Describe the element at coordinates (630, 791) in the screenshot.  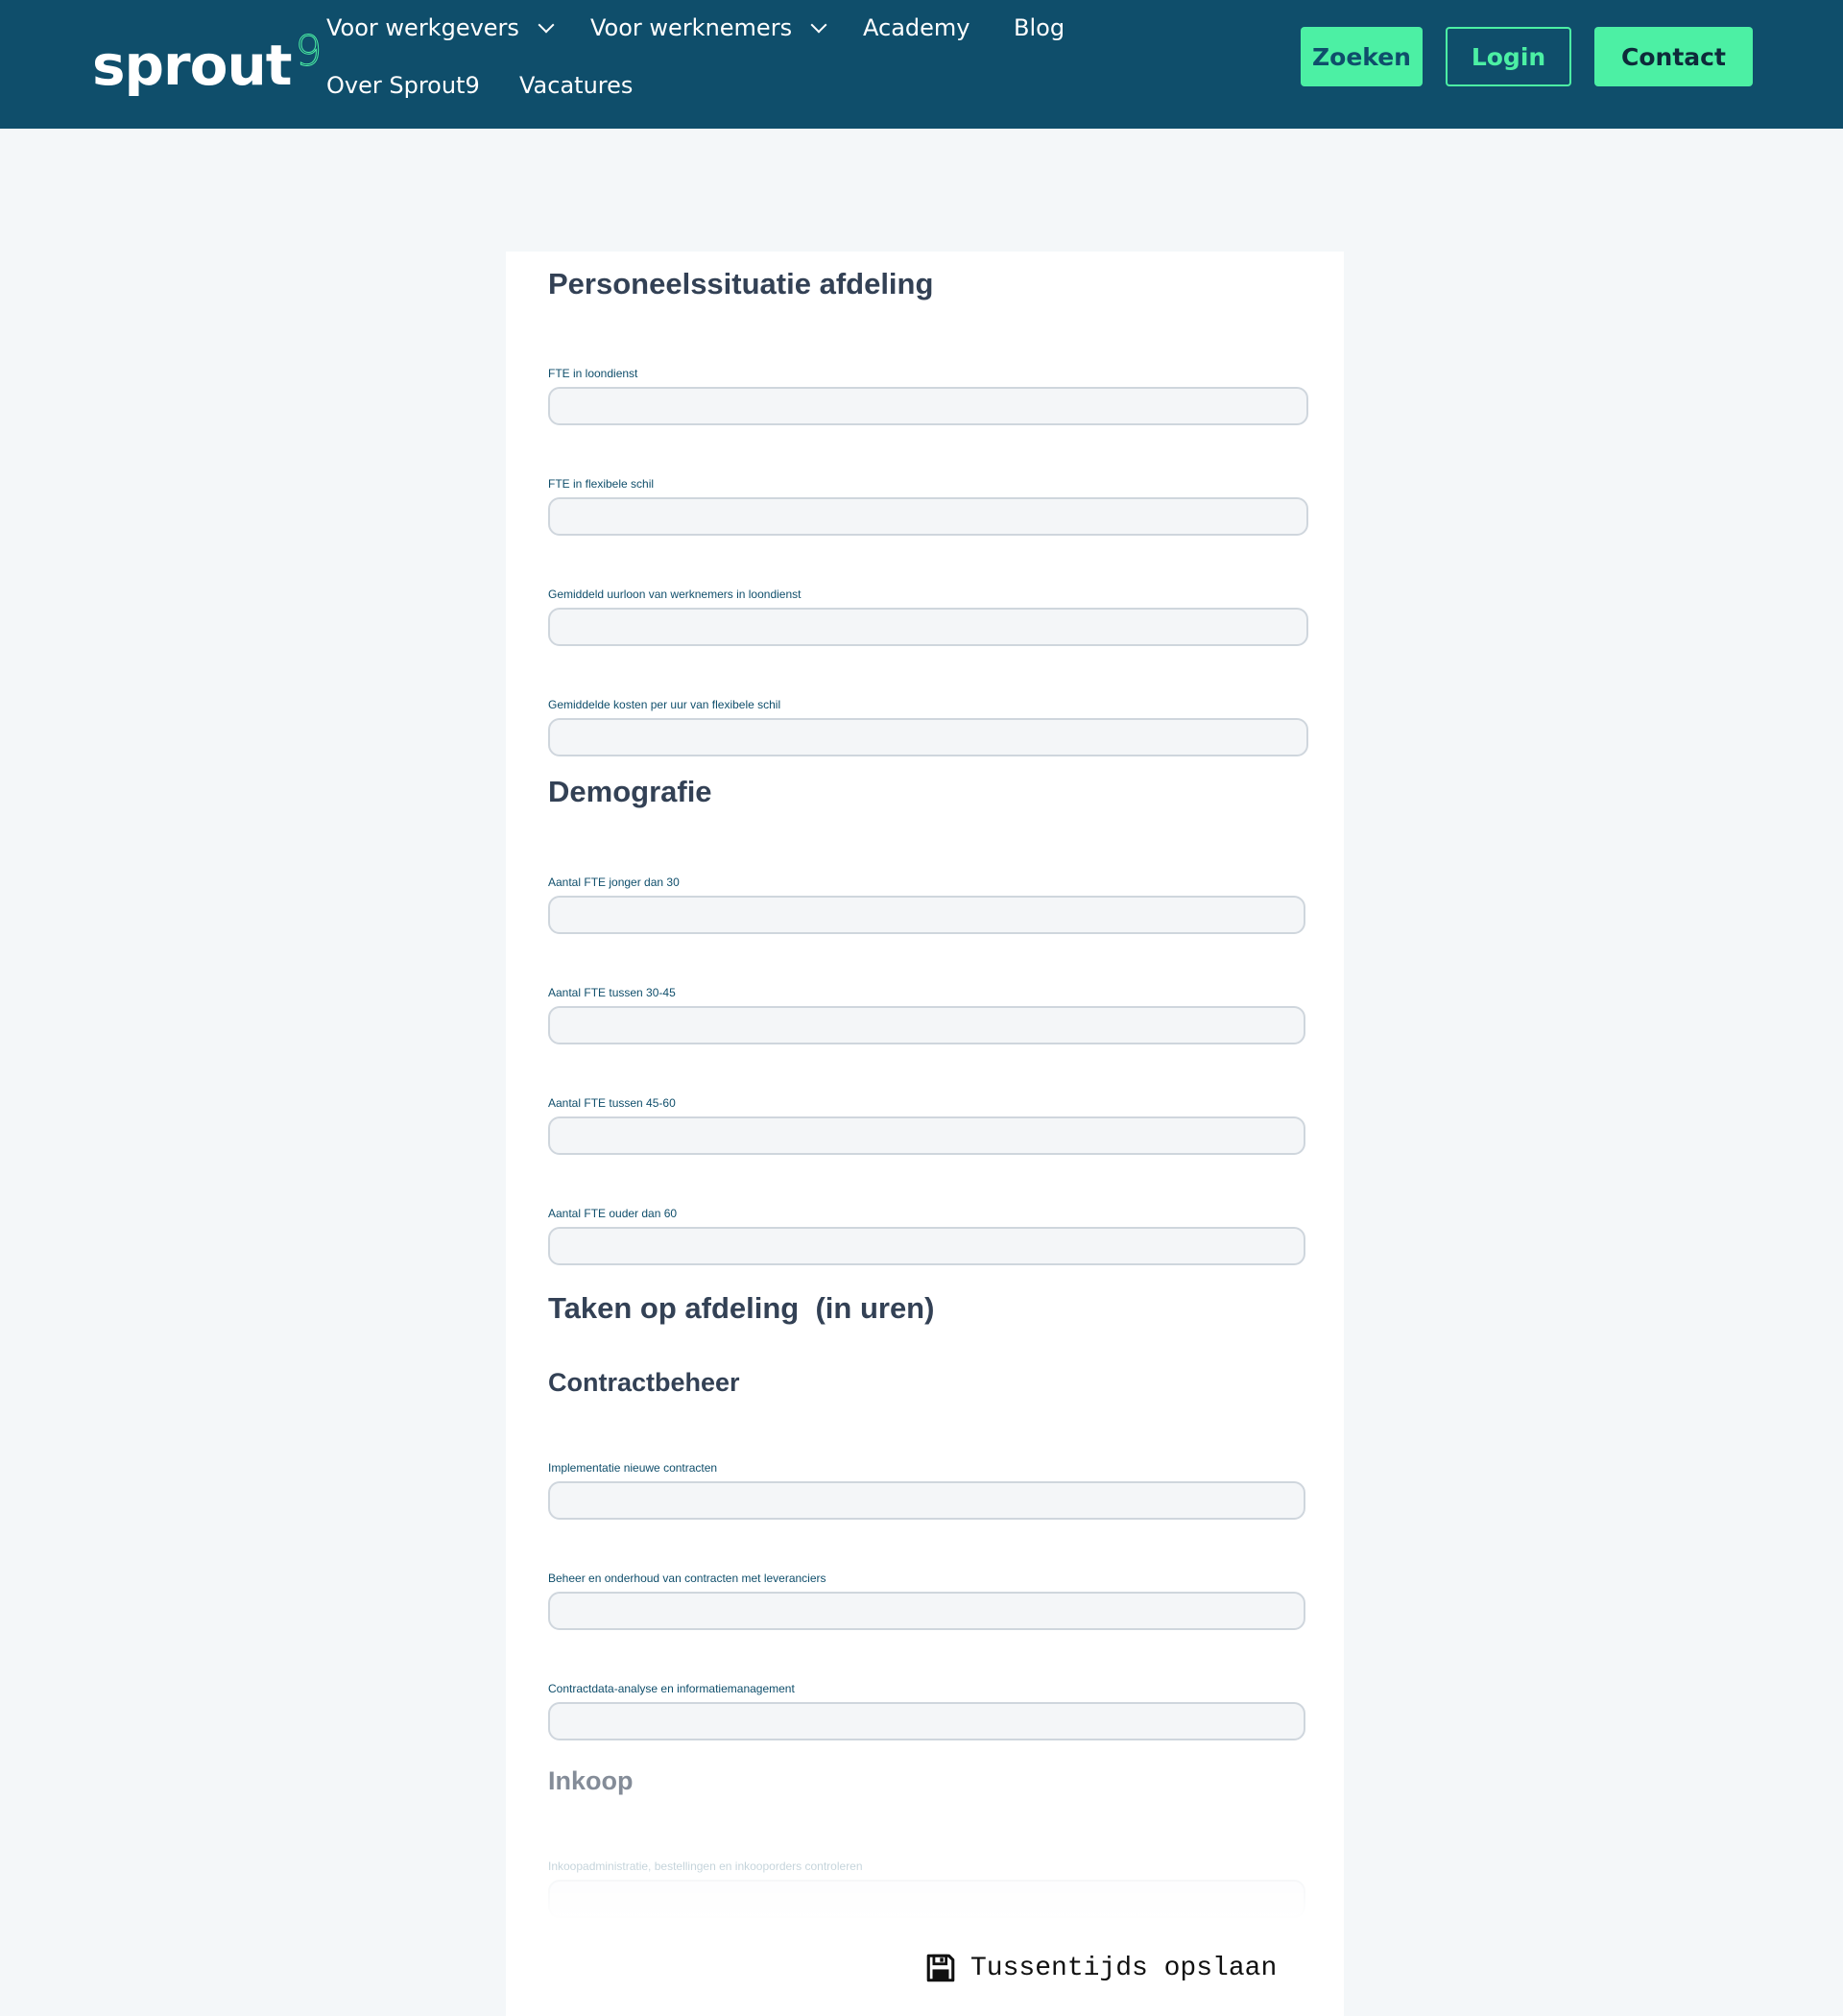
I see `section-title-demografie: Demografie` at that location.